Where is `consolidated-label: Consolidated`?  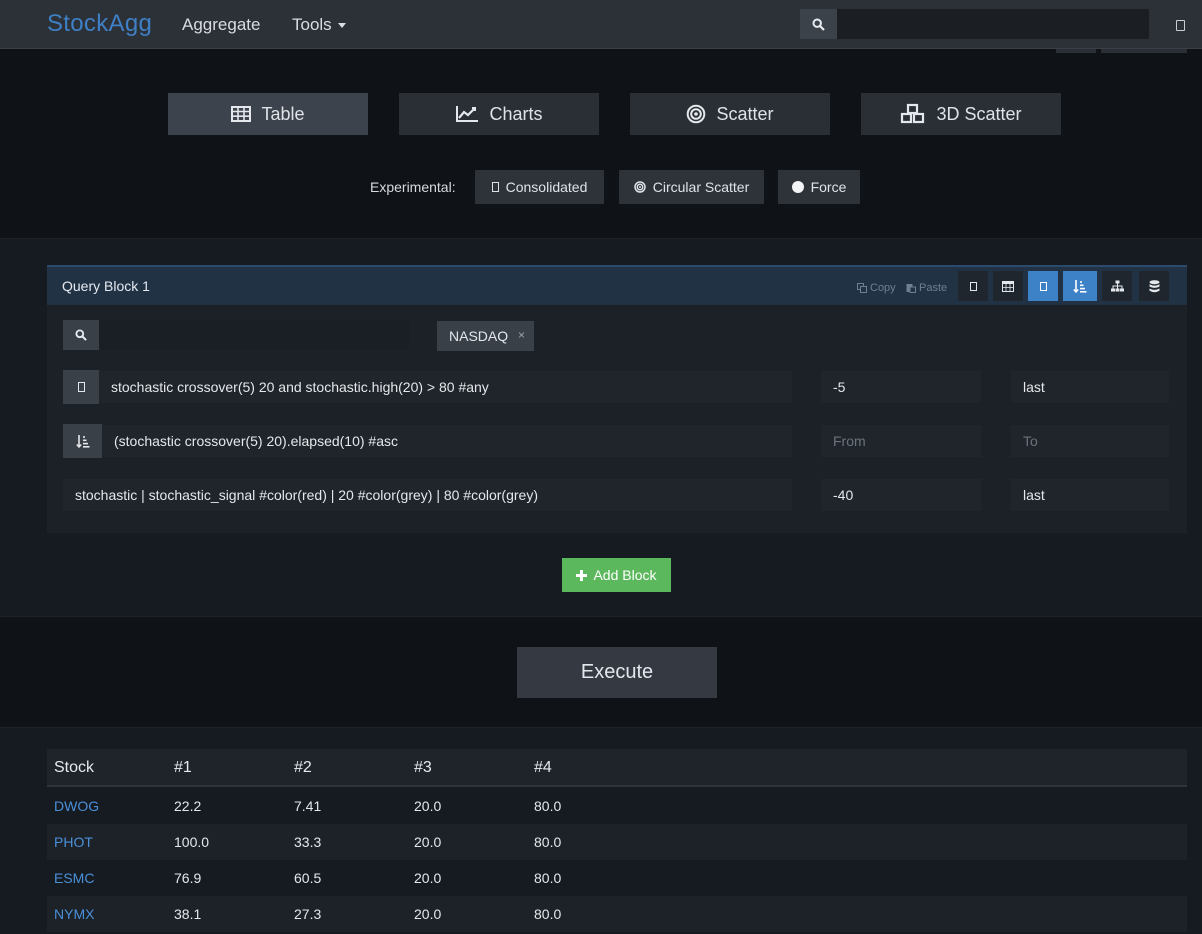
consolidated-label: Consolidated is located at coordinates (546, 187).